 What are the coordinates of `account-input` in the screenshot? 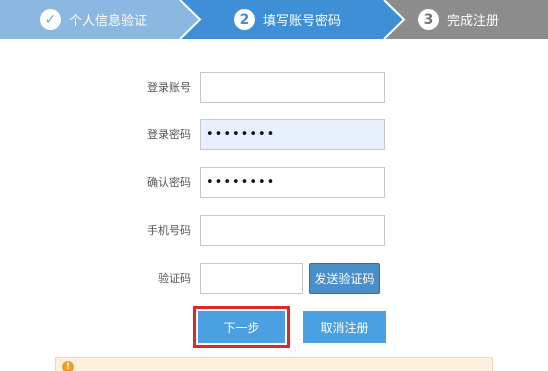 It's located at (292, 87).